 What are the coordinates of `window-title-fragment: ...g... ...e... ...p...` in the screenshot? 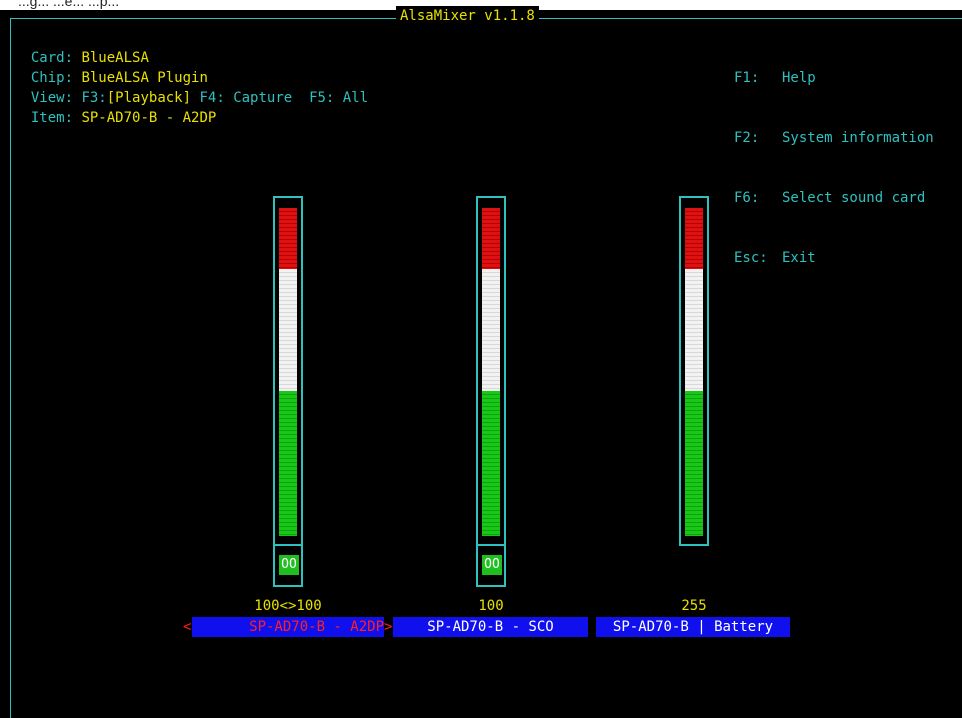 It's located at (69, 4).